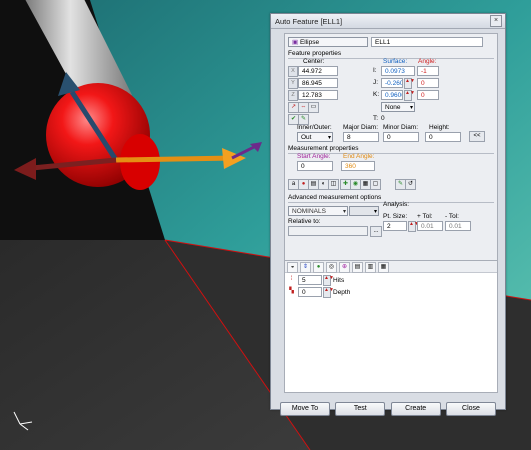 The width and height of the screenshot is (531, 450). What do you see at coordinates (364, 211) in the screenshot?
I see `nominals-secondary-select: ▾` at bounding box center [364, 211].